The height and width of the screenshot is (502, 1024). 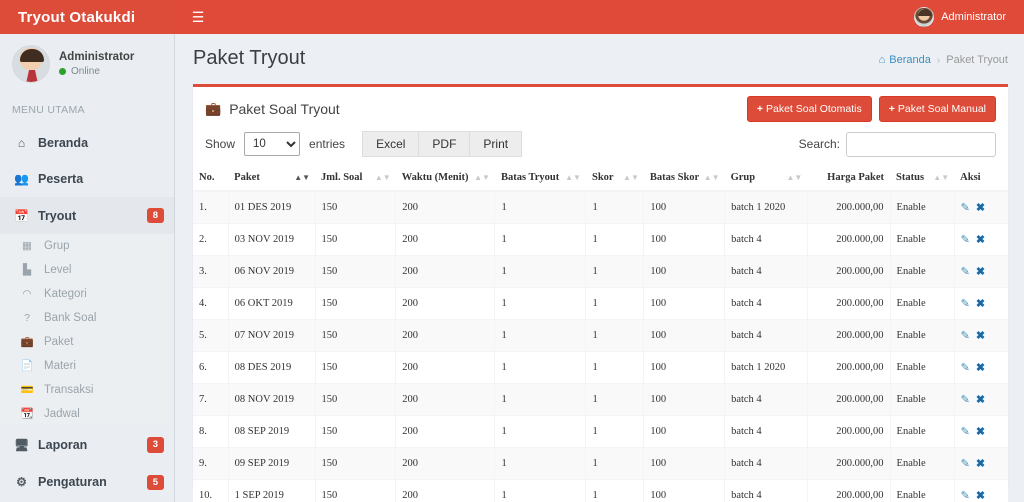 I want to click on online-dot-icon, so click(x=62, y=71).